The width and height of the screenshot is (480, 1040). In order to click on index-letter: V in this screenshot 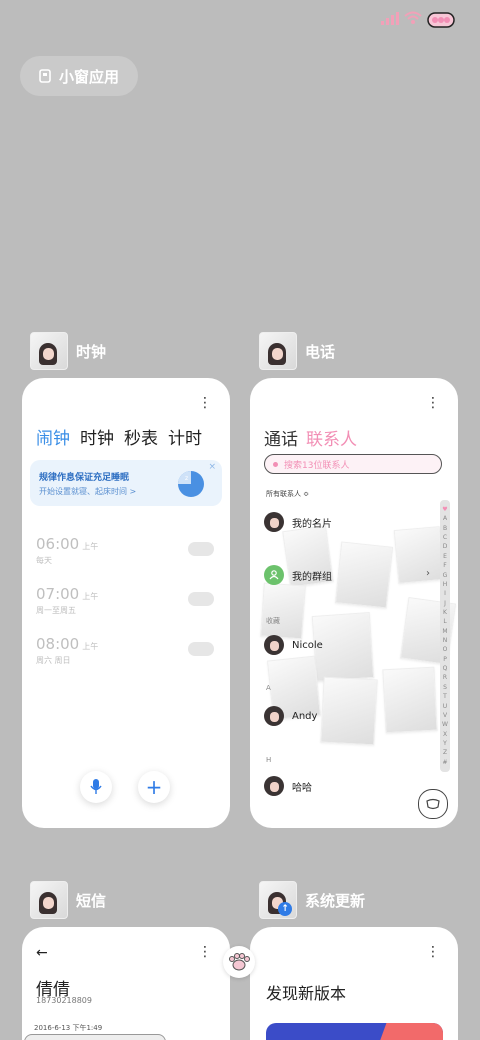, I will do `click(445, 715)`.